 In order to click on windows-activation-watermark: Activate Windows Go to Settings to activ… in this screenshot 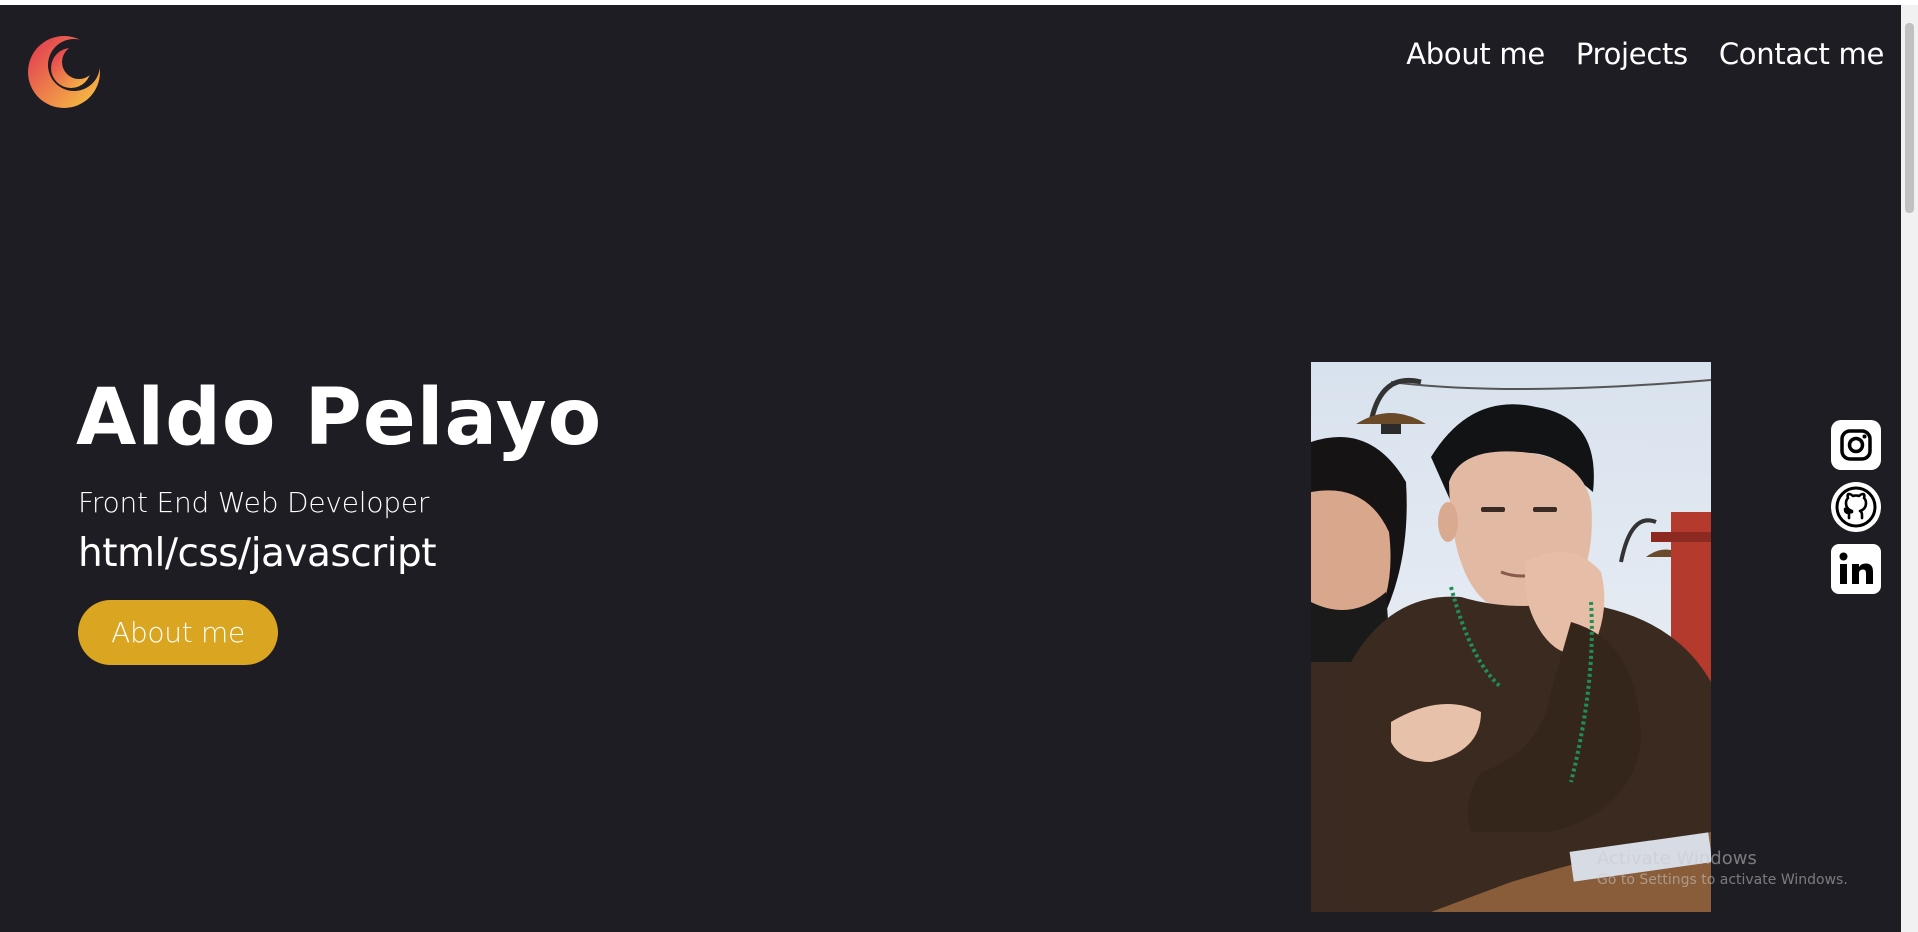, I will do `click(1722, 869)`.